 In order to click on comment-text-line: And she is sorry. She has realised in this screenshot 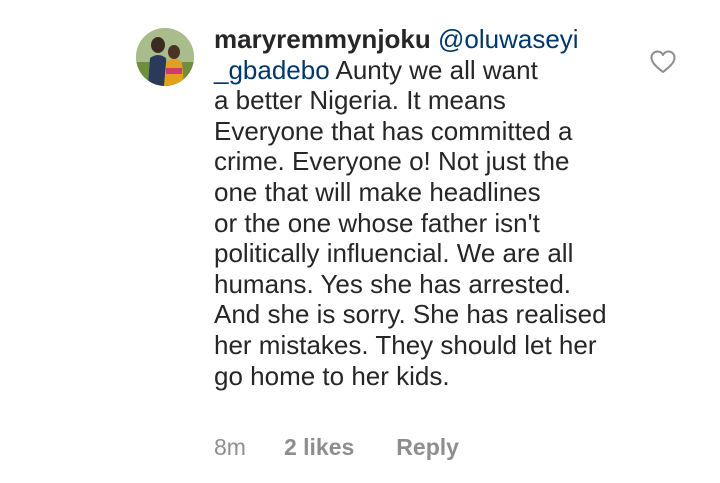, I will do `click(410, 314)`.